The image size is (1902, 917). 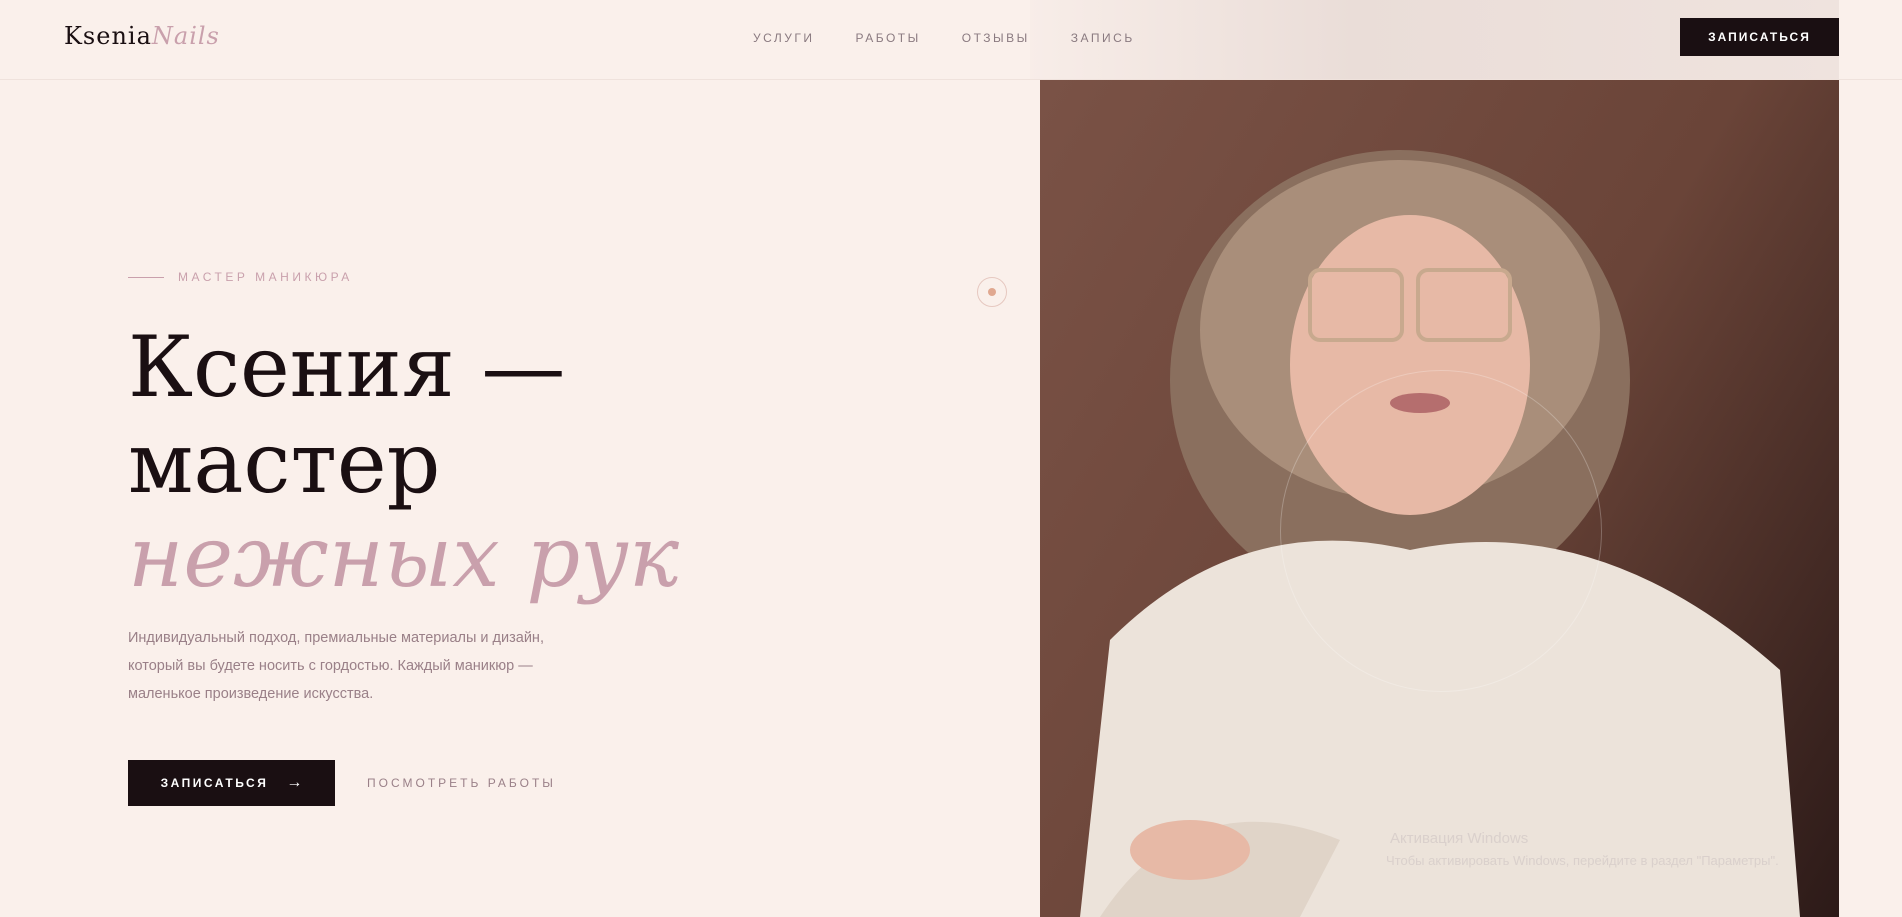 What do you see at coordinates (108, 36) in the screenshot?
I see `logo-main: Ksenia` at bounding box center [108, 36].